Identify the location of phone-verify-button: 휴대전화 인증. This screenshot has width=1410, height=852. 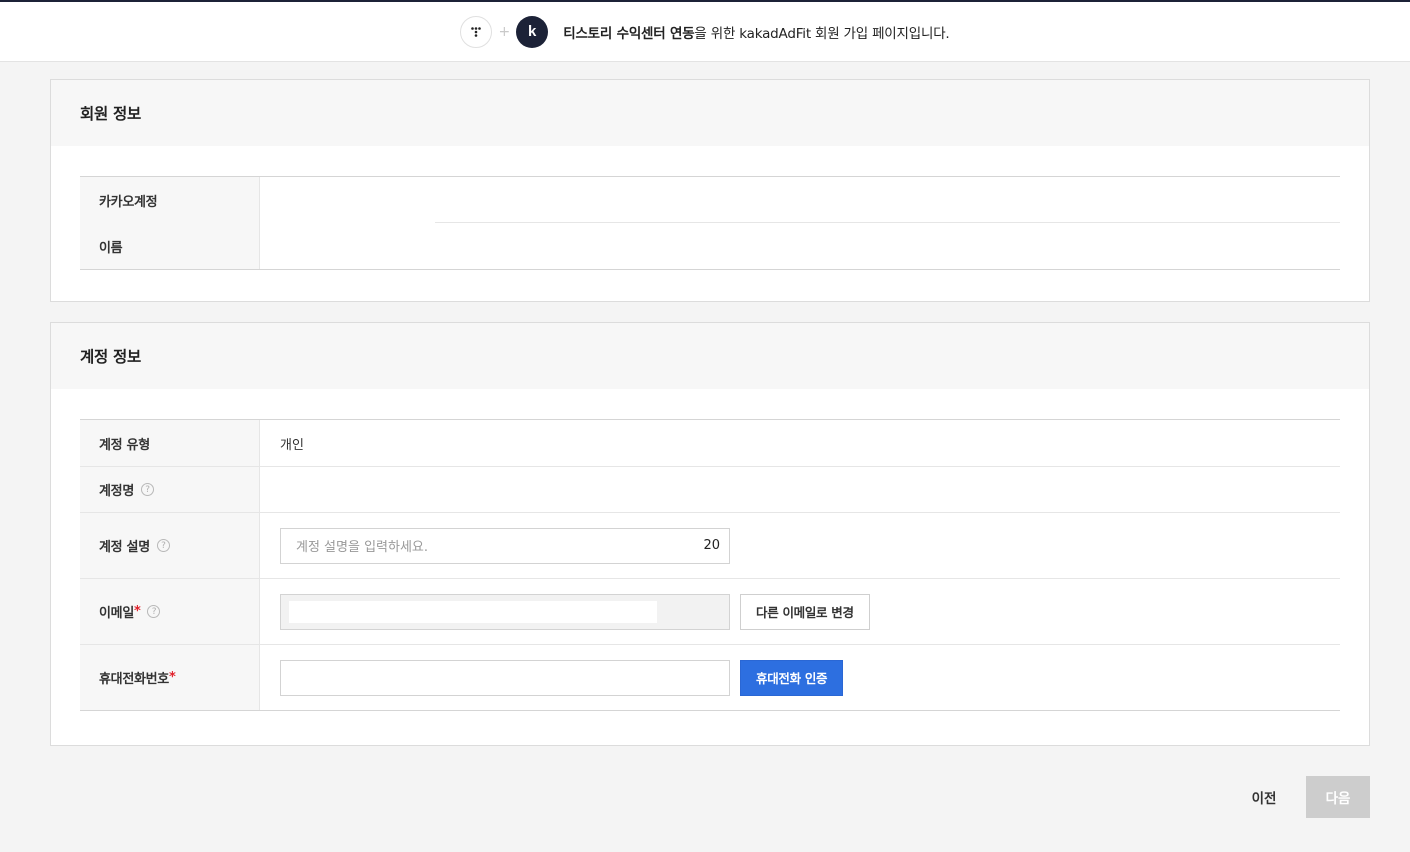
(792, 677).